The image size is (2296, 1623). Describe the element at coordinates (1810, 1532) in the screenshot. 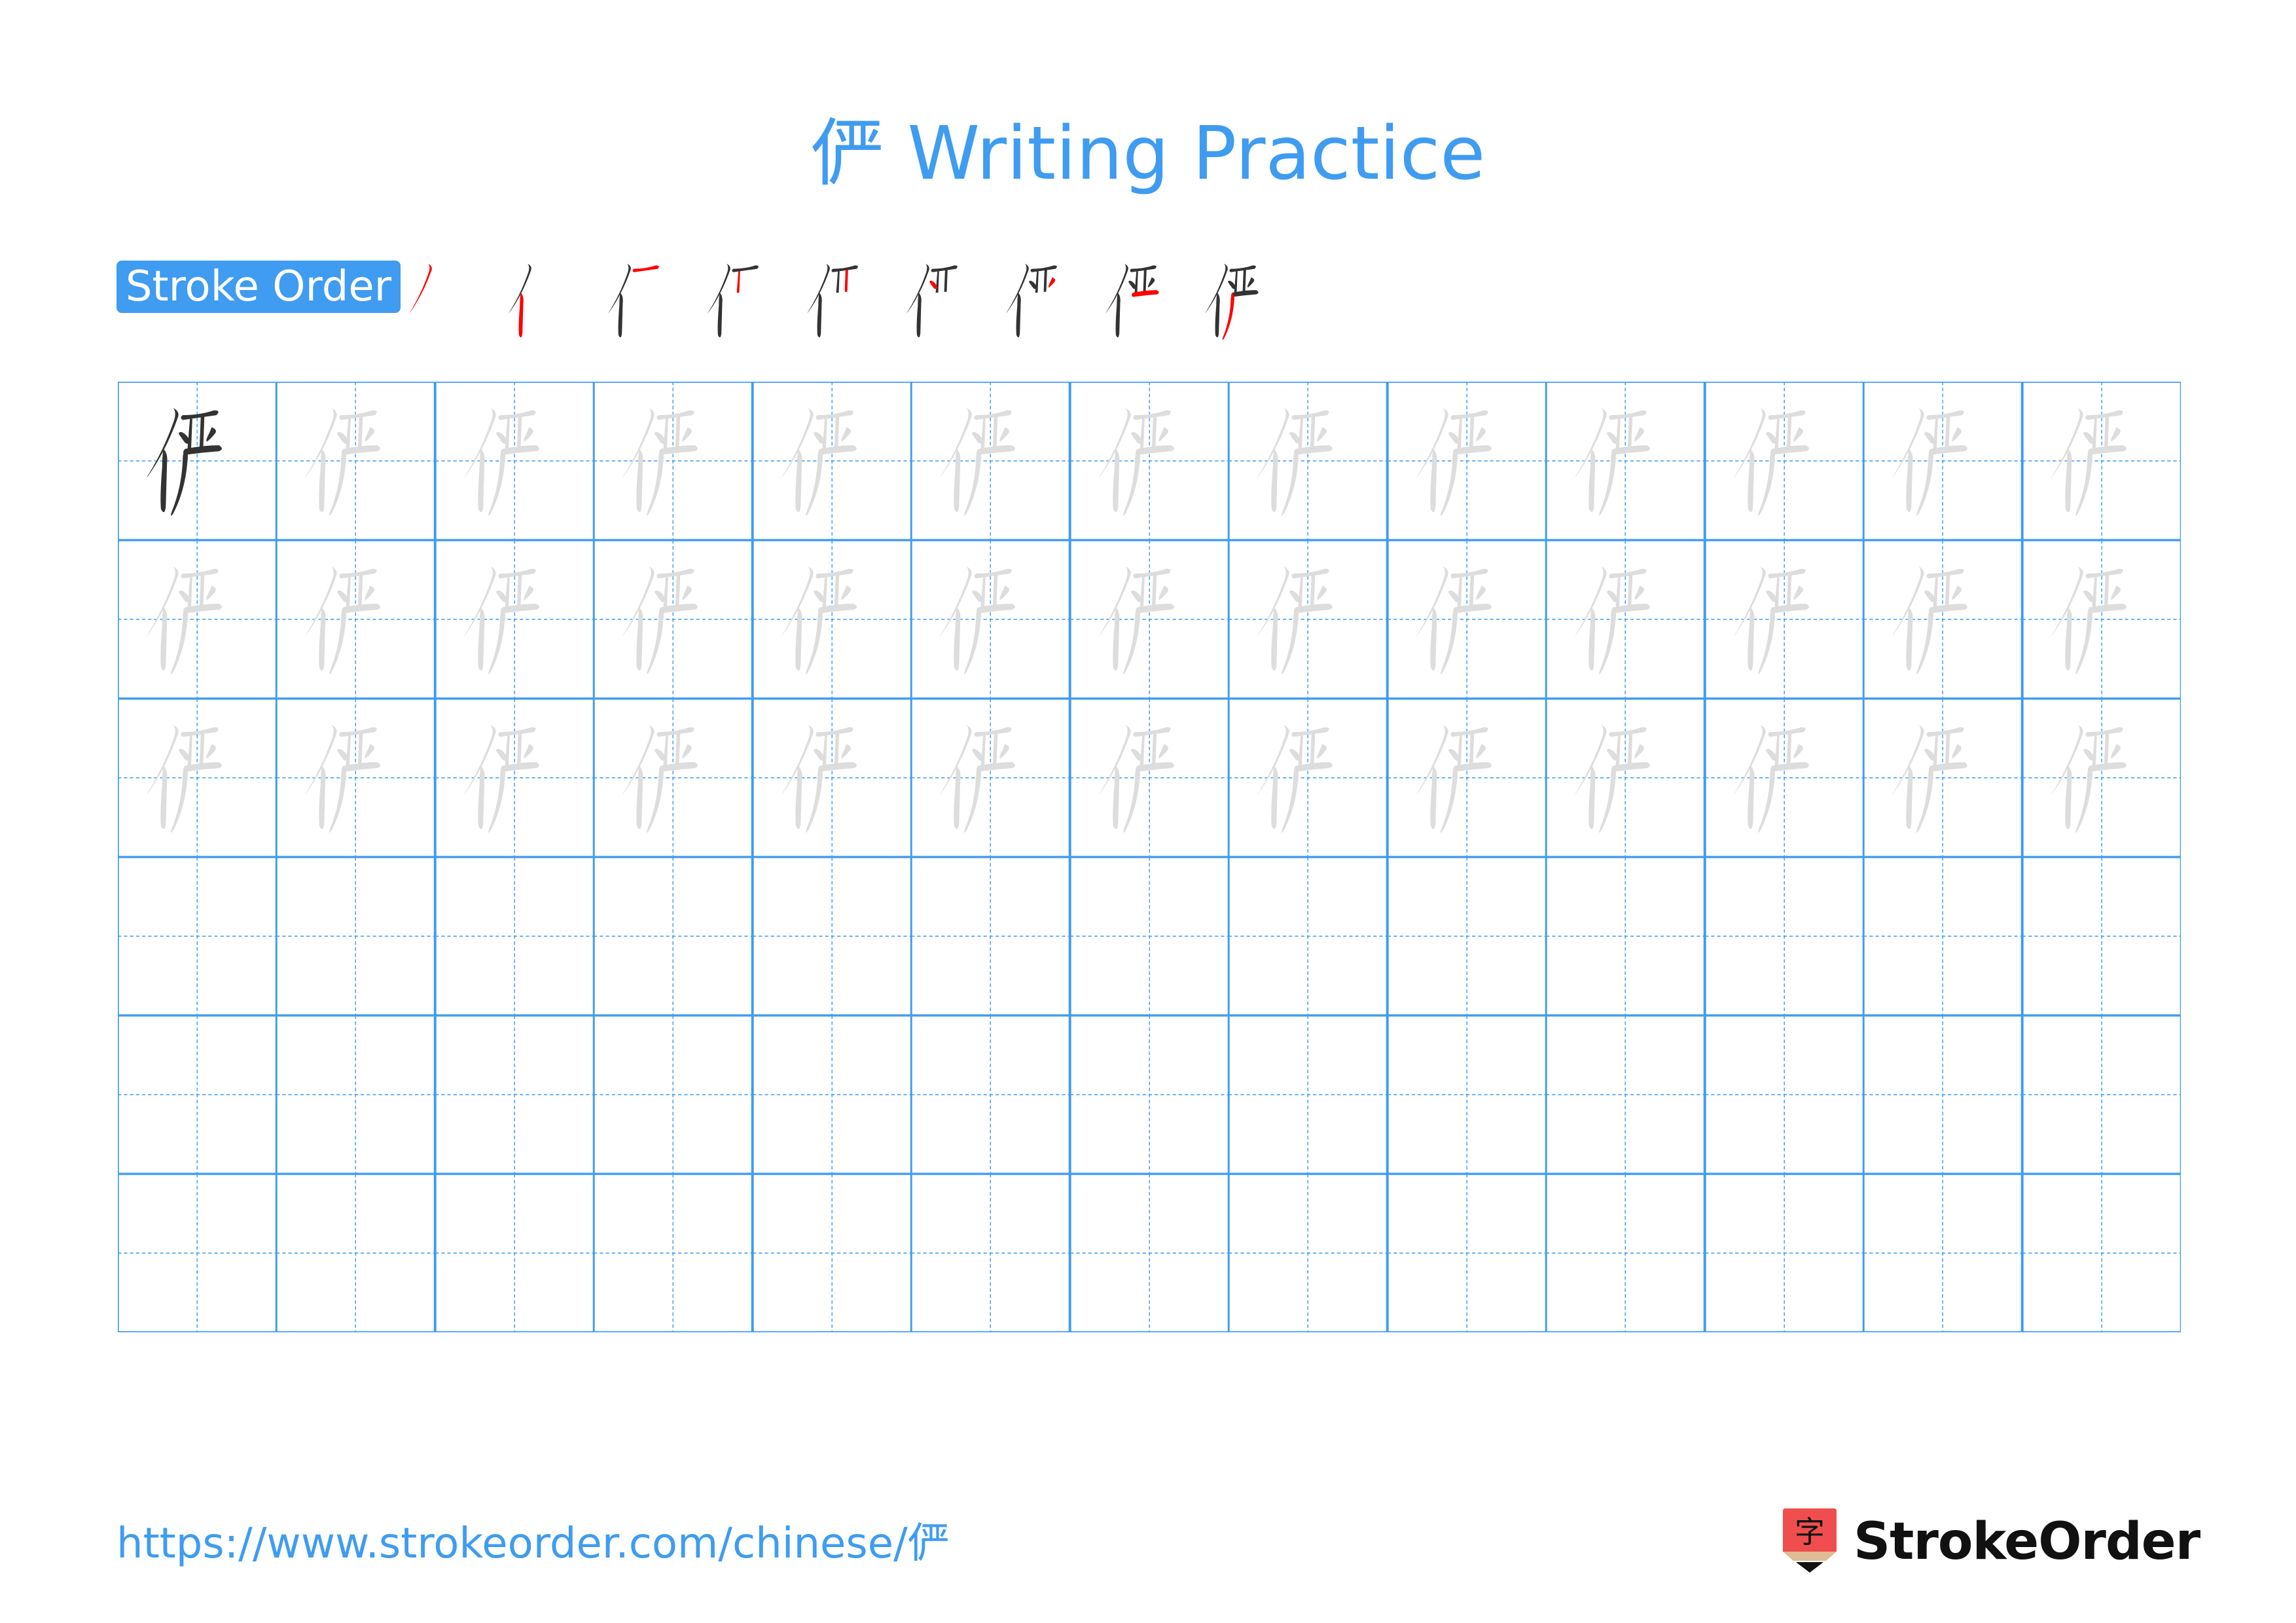

I see `svg-text: 字` at that location.